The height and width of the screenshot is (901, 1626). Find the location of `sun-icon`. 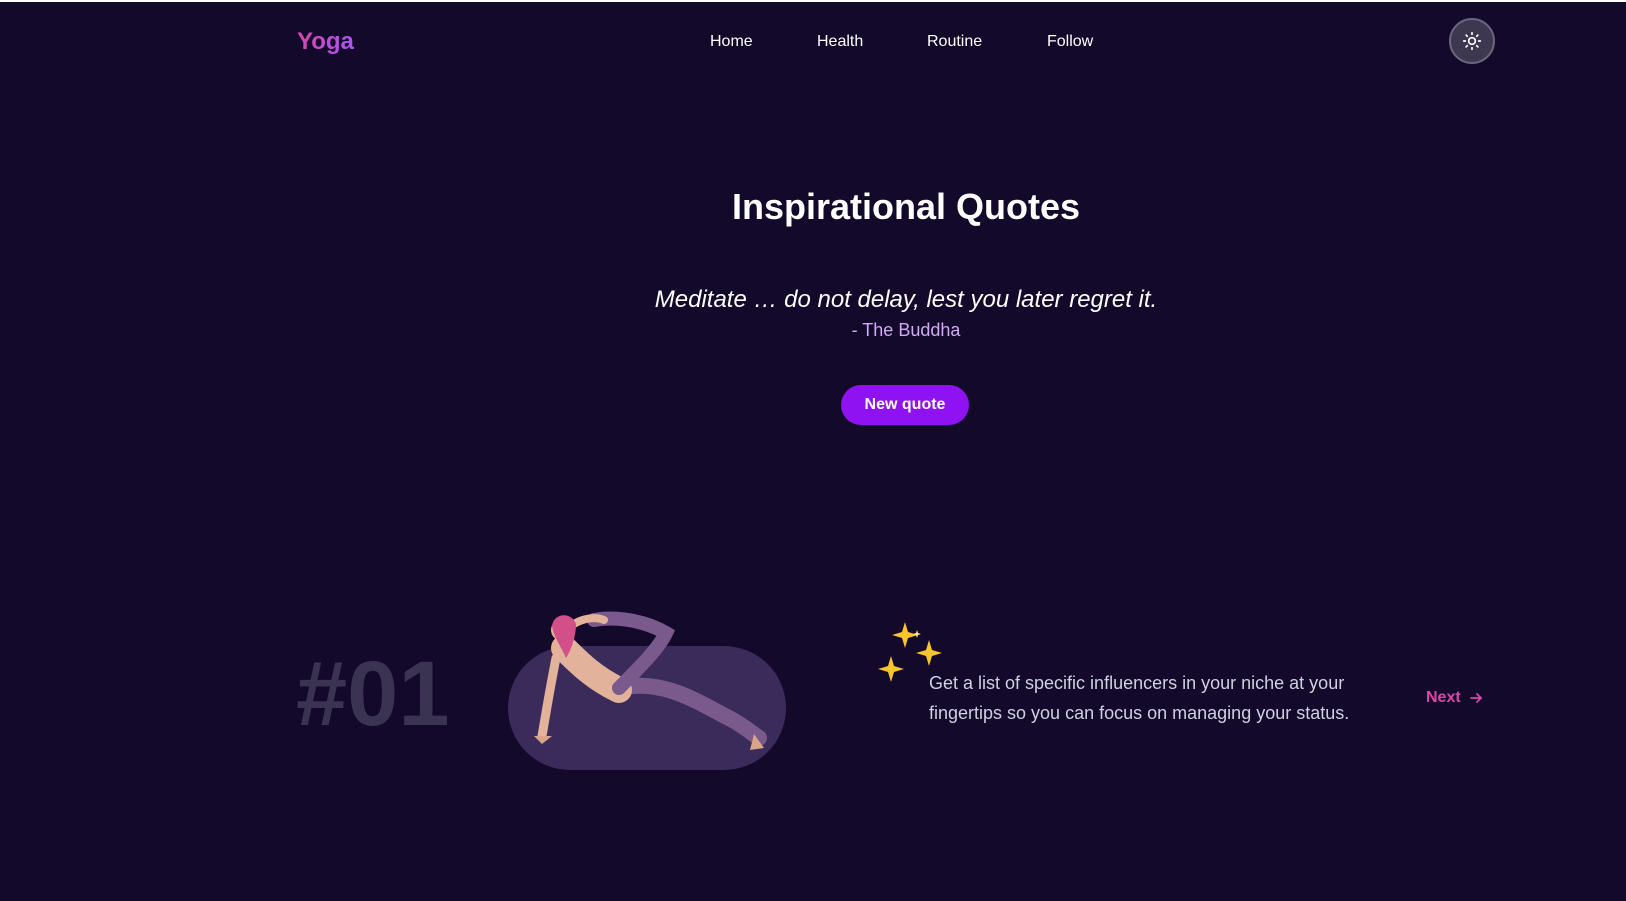

sun-icon is located at coordinates (1472, 41).